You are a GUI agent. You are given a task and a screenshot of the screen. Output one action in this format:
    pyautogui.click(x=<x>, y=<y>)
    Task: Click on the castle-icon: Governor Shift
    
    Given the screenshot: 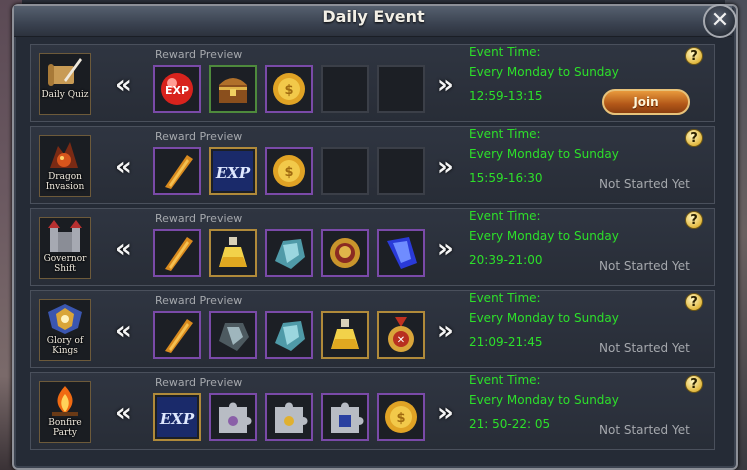 What is the action you would take?
    pyautogui.click(x=65, y=248)
    